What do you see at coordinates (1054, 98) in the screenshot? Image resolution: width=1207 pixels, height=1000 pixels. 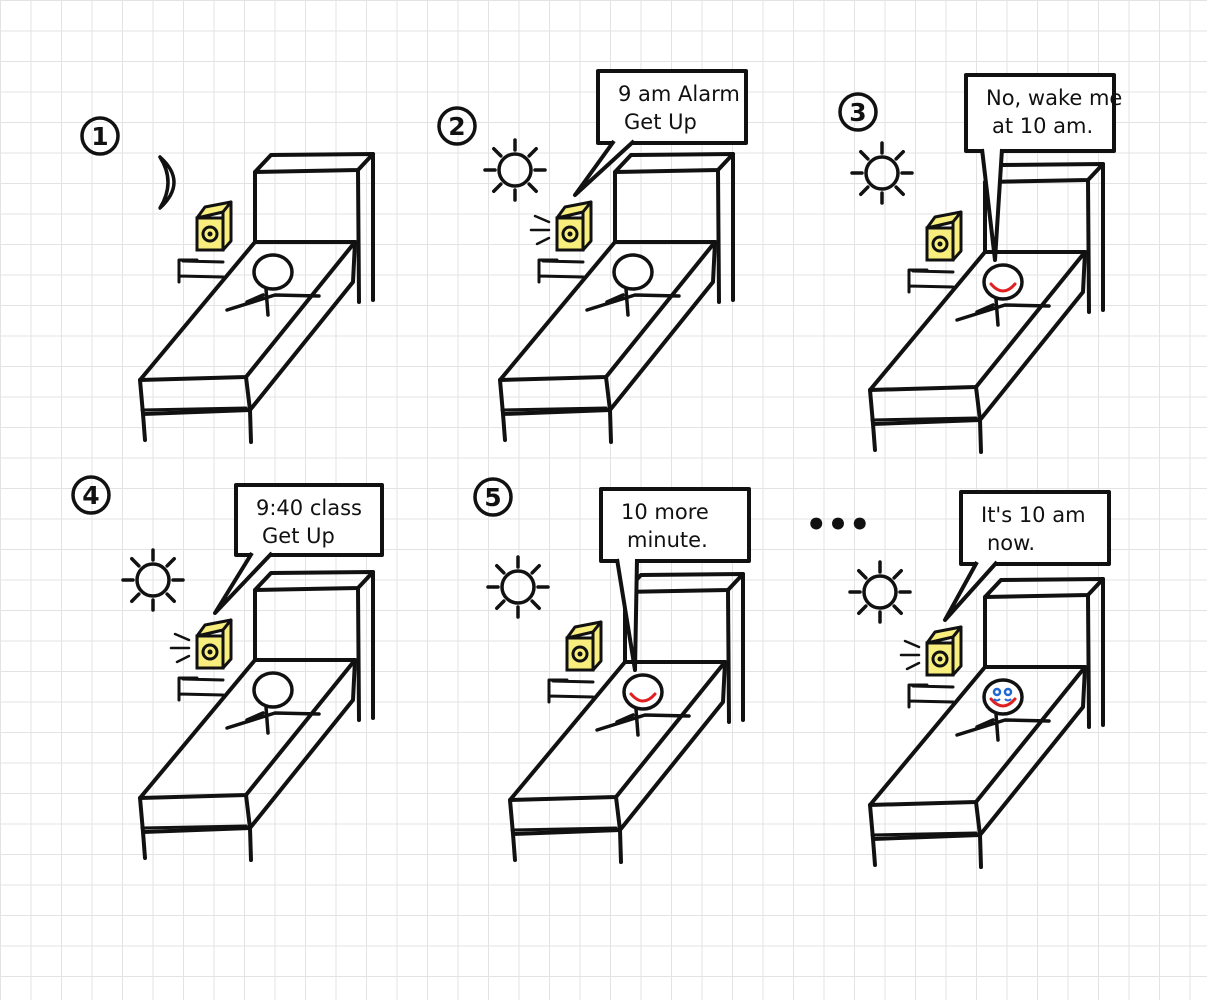 I see `speech-line: No, wake me` at bounding box center [1054, 98].